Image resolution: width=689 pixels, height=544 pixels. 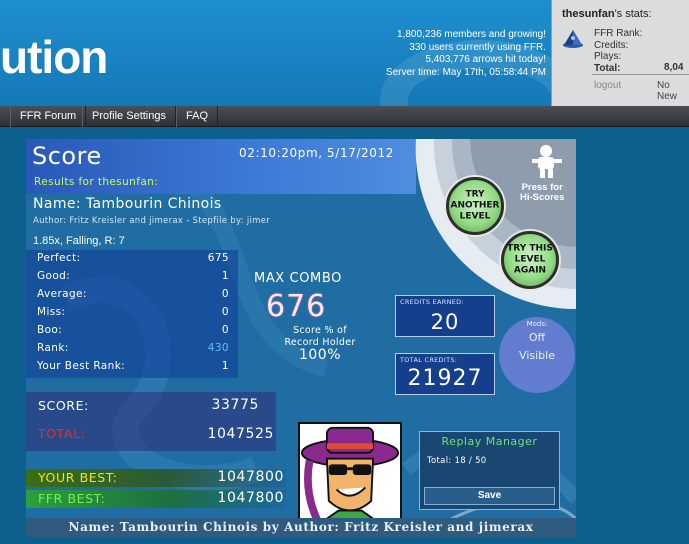 I want to click on play-settings: 1.85x, Falling, R: 7, so click(x=79, y=241).